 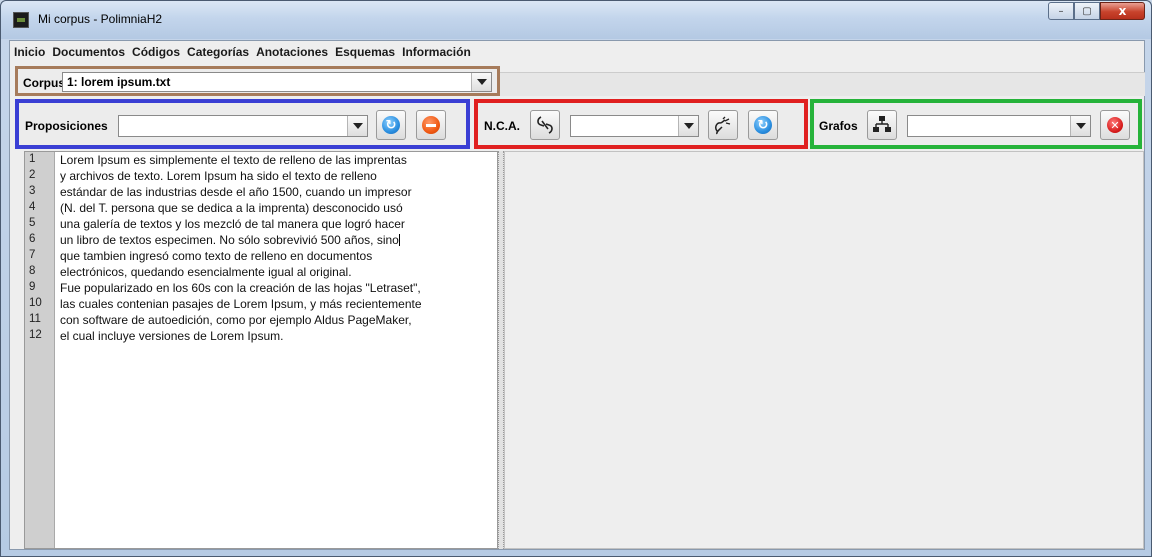 What do you see at coordinates (32, 223) in the screenshot?
I see `line-number: 5` at bounding box center [32, 223].